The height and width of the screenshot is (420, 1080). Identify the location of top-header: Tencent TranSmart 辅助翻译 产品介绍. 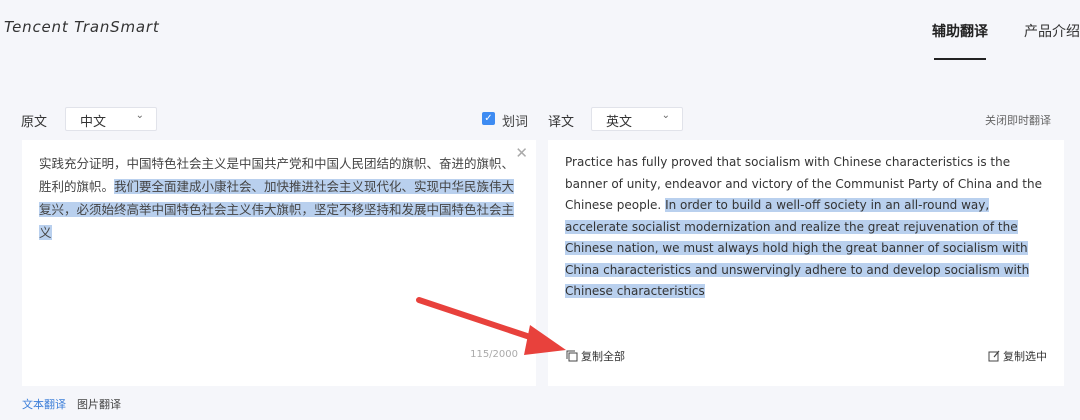
(540, 30).